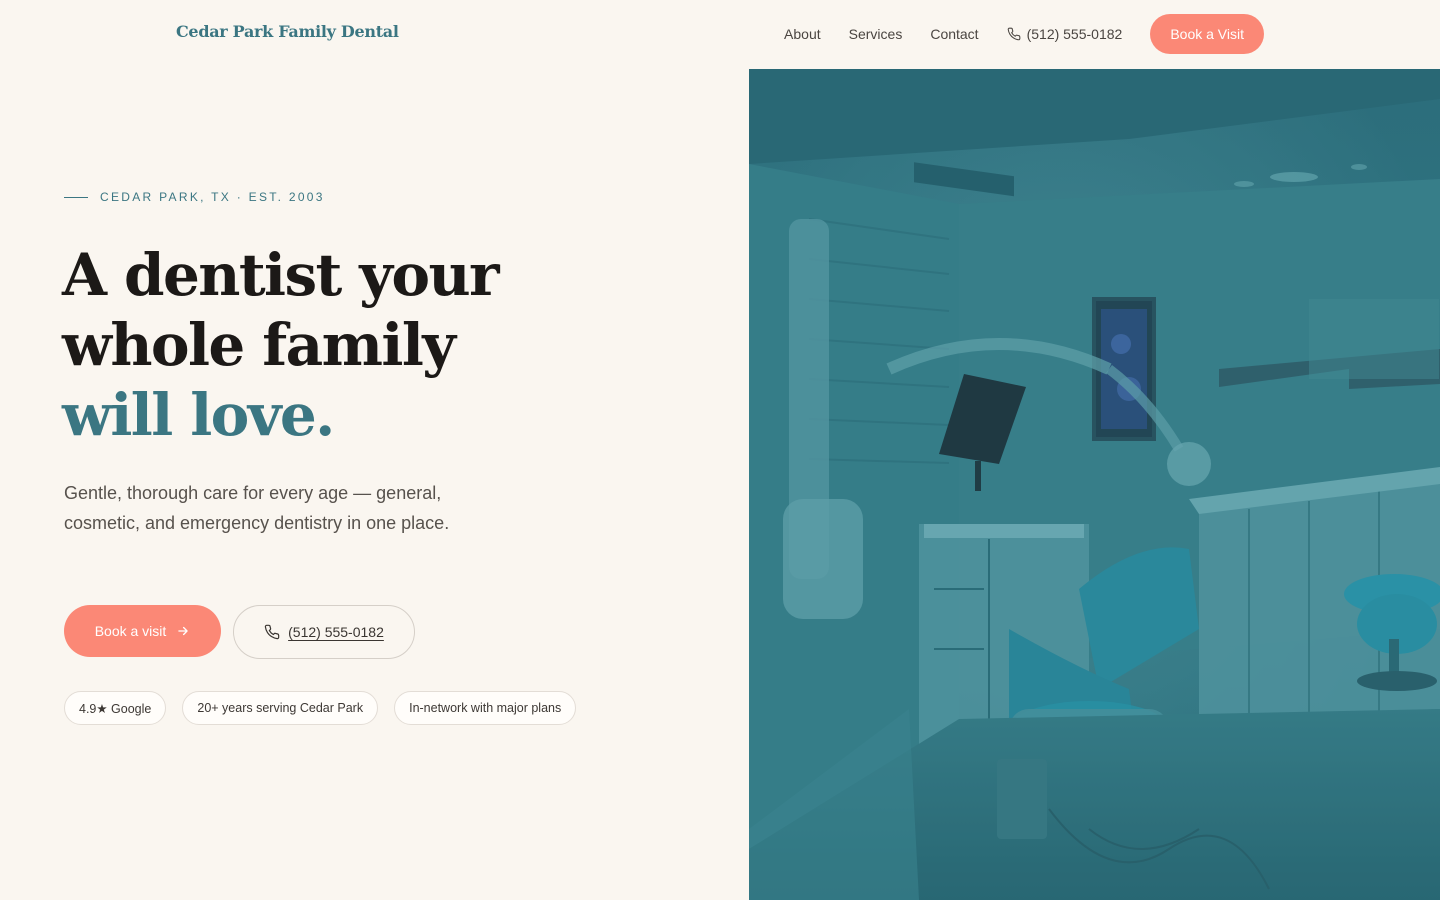 The width and height of the screenshot is (1440, 900). Describe the element at coordinates (802, 34) in the screenshot. I see `nav-about: About` at that location.